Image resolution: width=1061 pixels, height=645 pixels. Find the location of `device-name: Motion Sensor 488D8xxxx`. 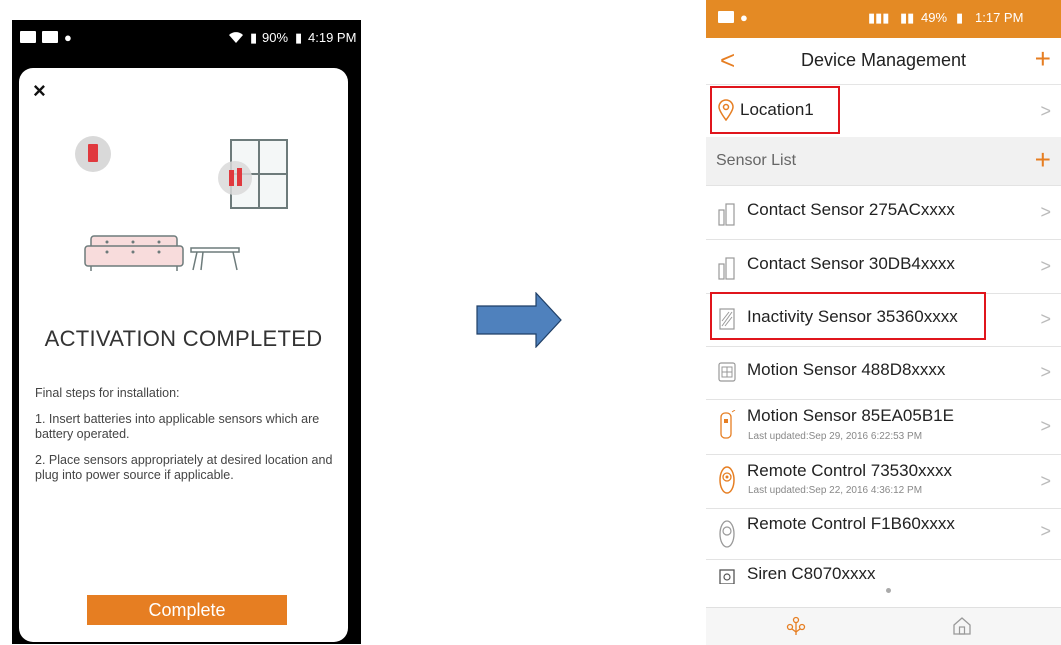

device-name: Motion Sensor 488D8xxxx is located at coordinates (846, 369).